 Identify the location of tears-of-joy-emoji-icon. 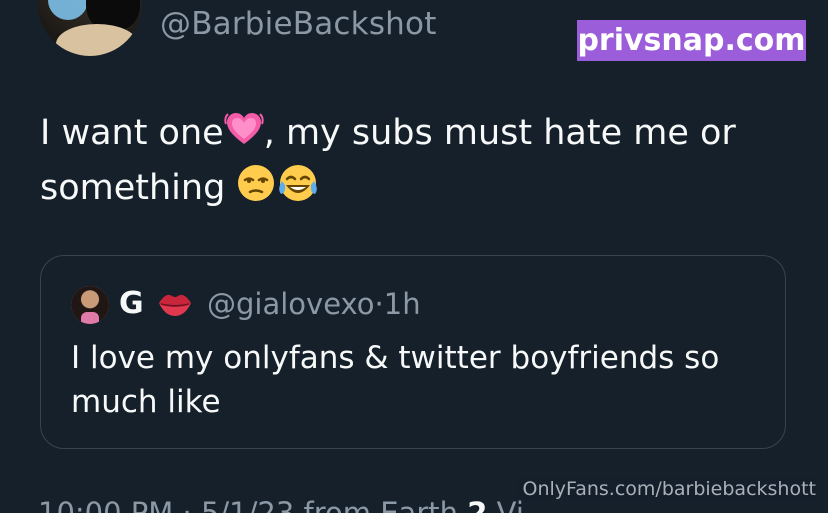
(298, 190).